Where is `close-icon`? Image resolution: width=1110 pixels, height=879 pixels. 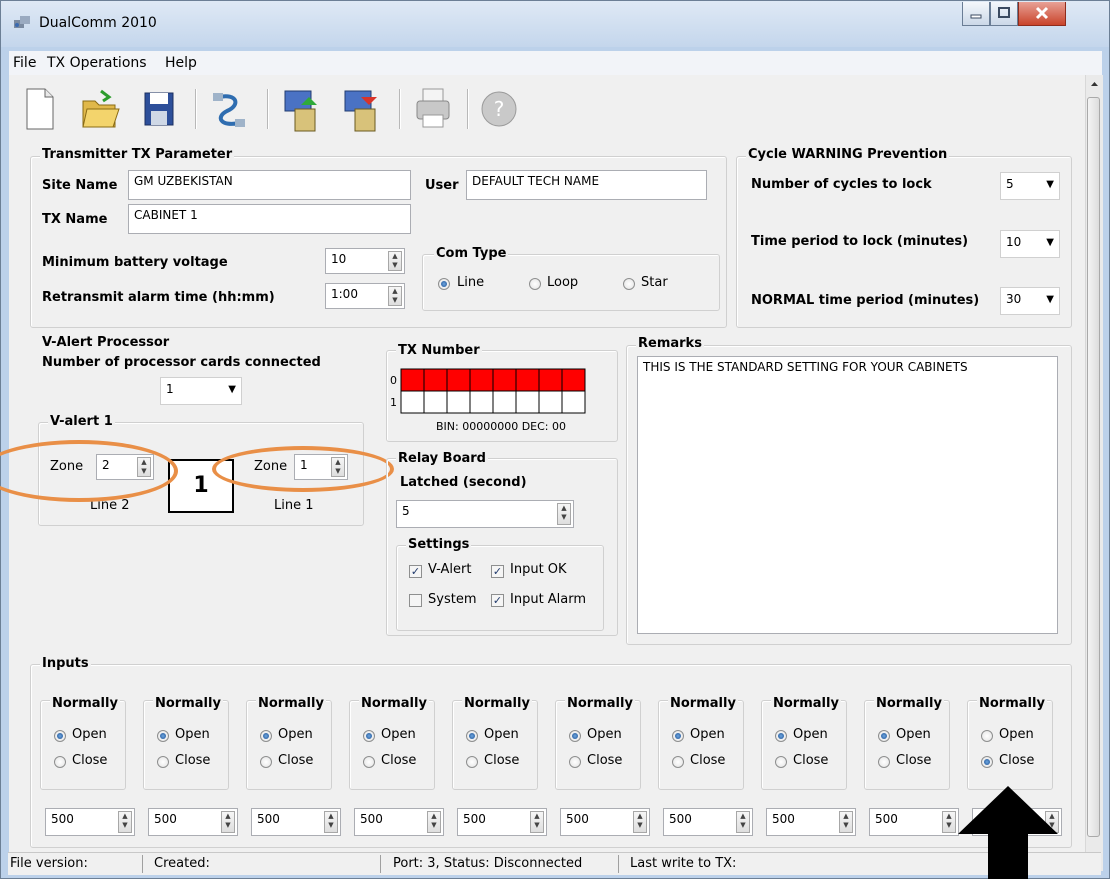
close-icon is located at coordinates (1042, 13).